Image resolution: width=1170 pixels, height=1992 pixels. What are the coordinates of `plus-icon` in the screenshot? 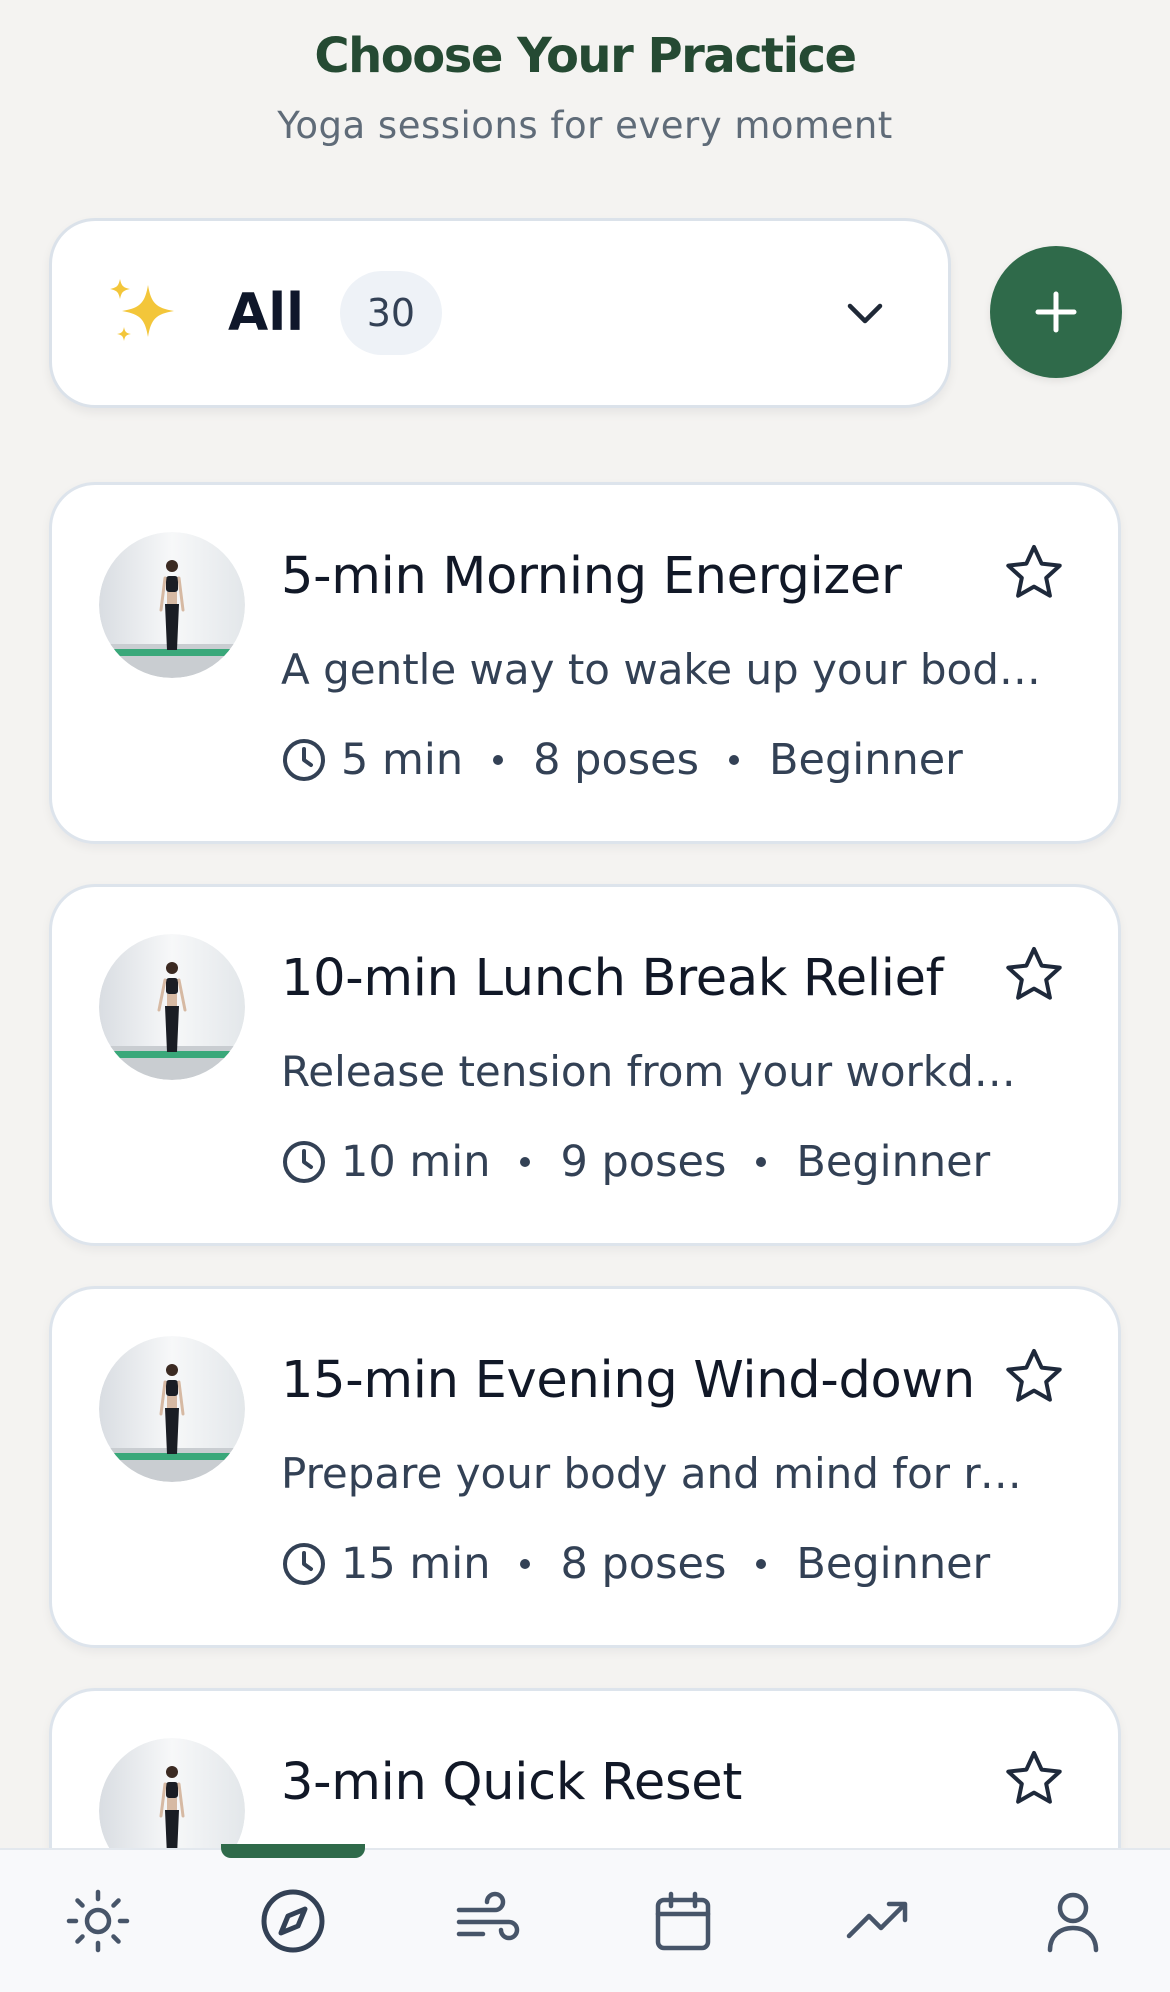 It's located at (1056, 312).